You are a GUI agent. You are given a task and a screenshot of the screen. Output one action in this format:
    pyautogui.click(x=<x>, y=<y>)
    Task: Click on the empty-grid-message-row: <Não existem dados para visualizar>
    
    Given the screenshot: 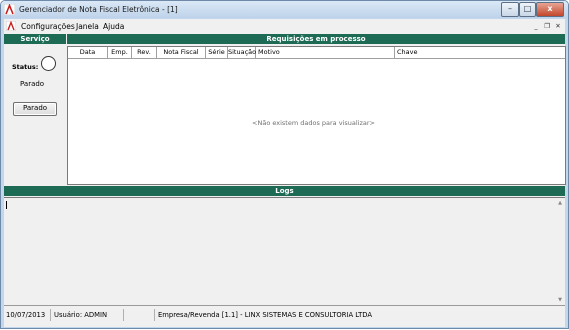 What is the action you would take?
    pyautogui.click(x=316, y=123)
    